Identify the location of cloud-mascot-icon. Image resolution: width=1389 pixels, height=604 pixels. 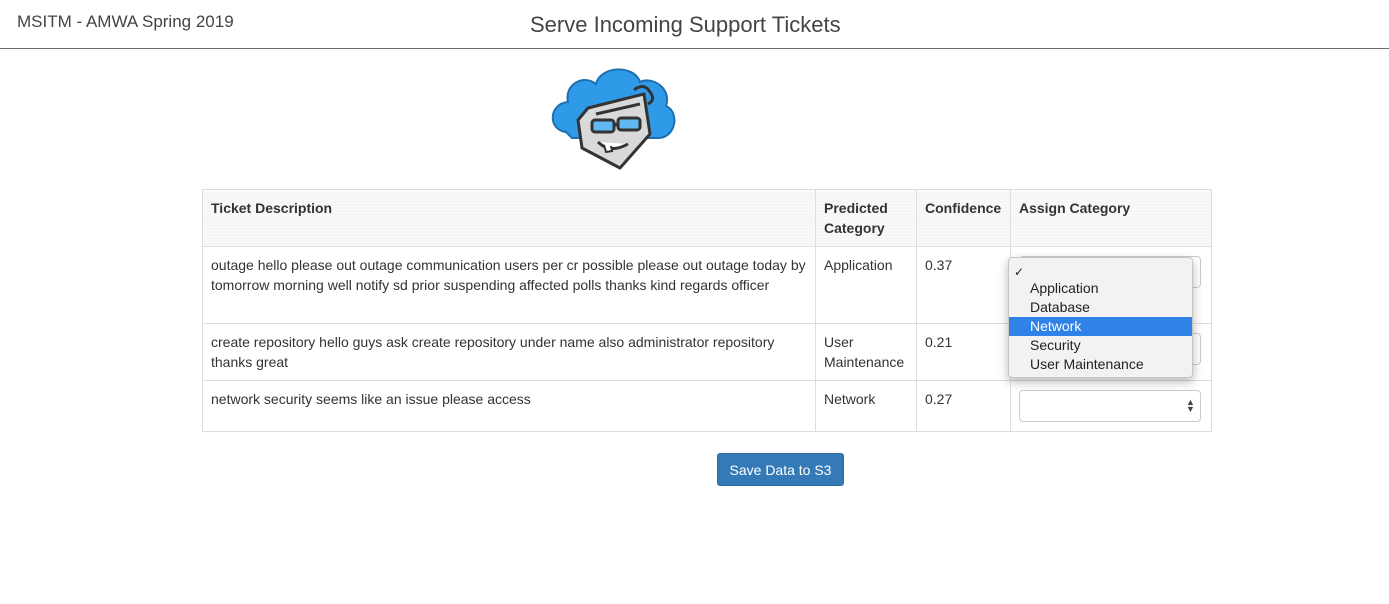
(613, 119).